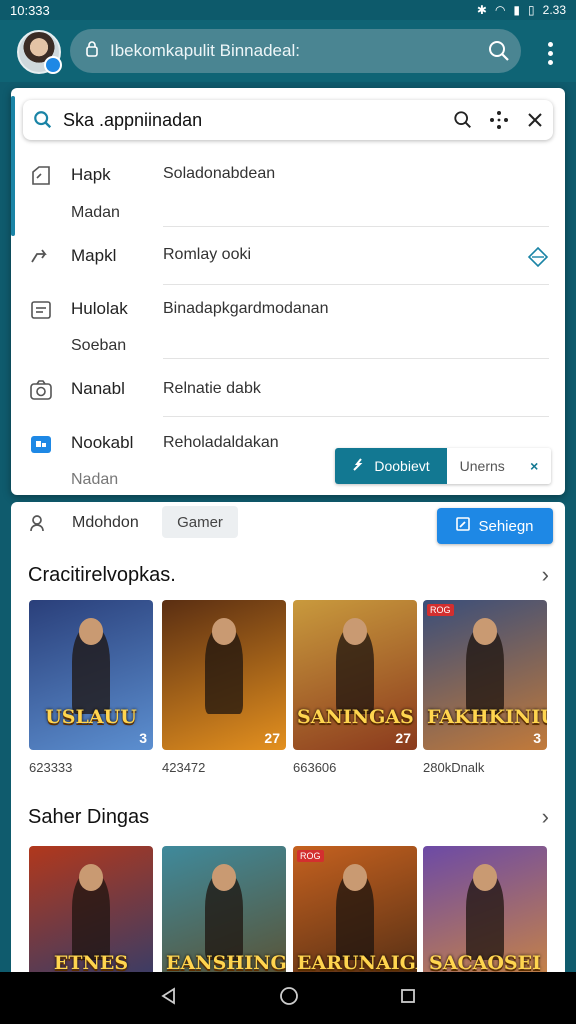 This screenshot has width=576, height=1024. What do you see at coordinates (355, 909) in the screenshot?
I see `game-tile: ROG EARUNAIGA` at bounding box center [355, 909].